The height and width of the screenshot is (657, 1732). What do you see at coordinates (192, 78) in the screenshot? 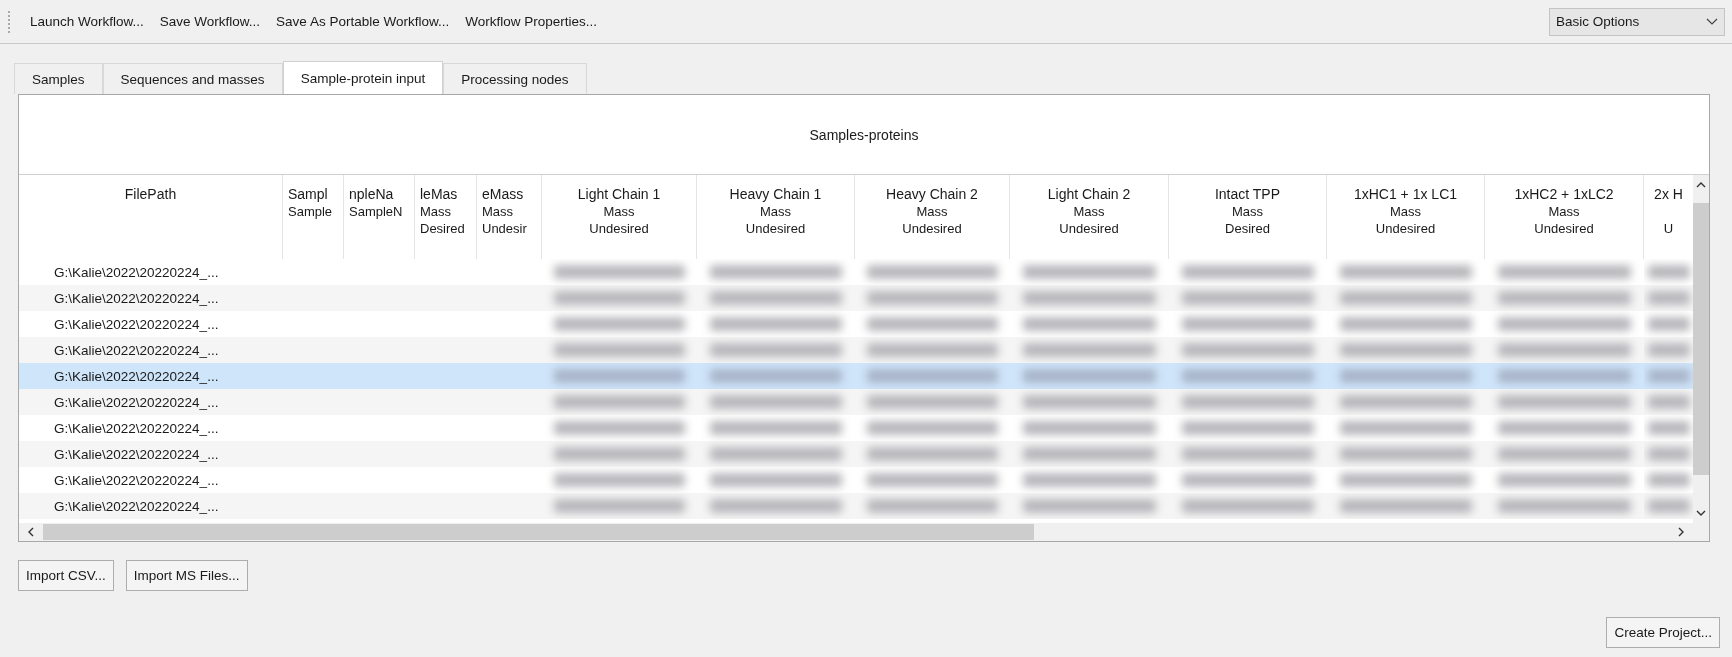
I see `tab: Sequences and masses` at bounding box center [192, 78].